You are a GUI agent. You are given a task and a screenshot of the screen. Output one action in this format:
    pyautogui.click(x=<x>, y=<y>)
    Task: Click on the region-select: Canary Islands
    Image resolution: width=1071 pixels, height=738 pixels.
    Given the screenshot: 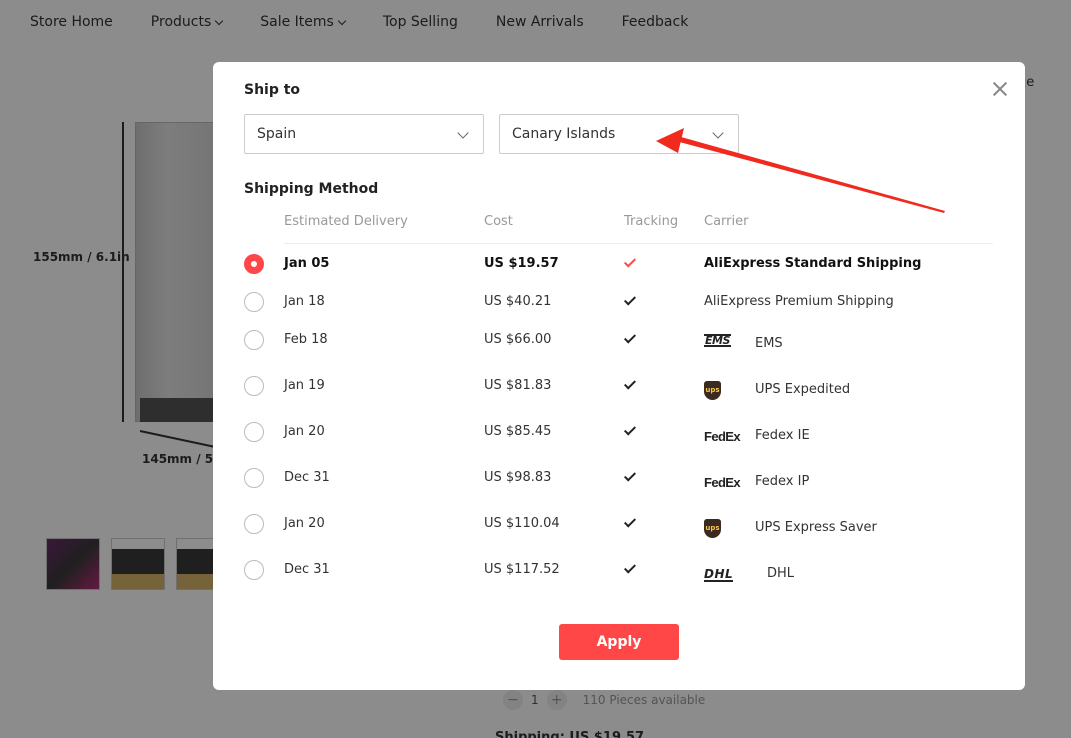 What is the action you would take?
    pyautogui.click(x=619, y=134)
    